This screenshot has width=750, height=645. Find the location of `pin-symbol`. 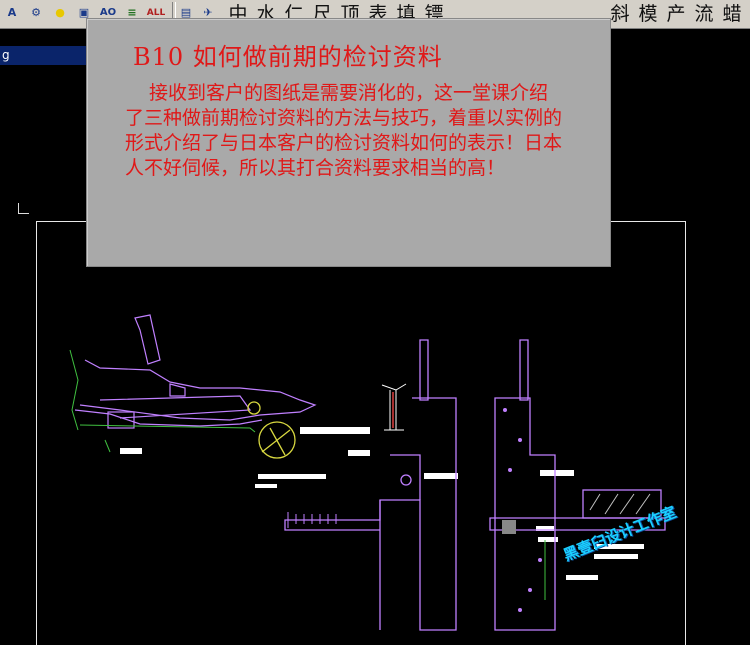

pin-symbol is located at coordinates (394, 407).